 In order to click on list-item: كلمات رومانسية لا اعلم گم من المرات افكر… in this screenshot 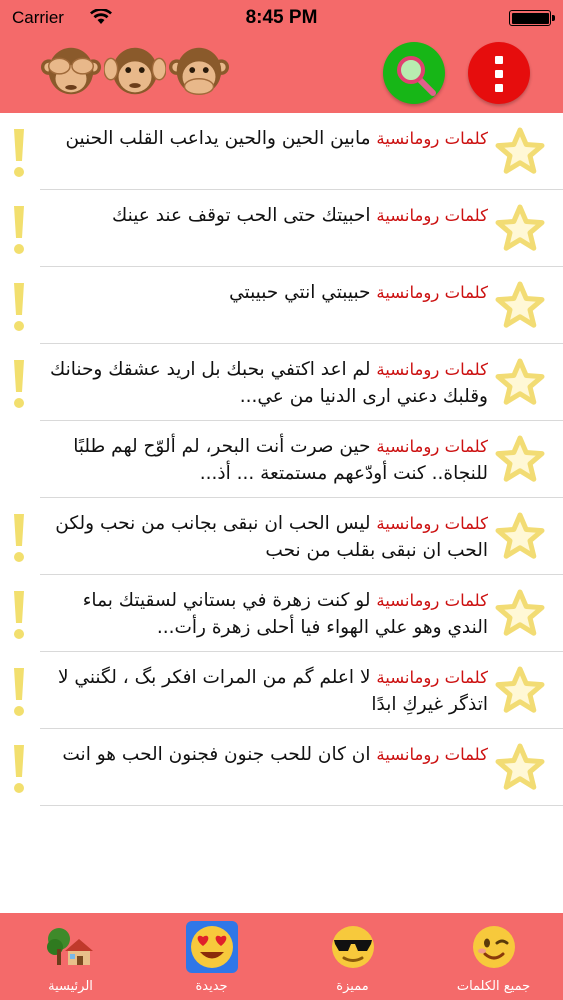, I will do `click(281, 690)`.